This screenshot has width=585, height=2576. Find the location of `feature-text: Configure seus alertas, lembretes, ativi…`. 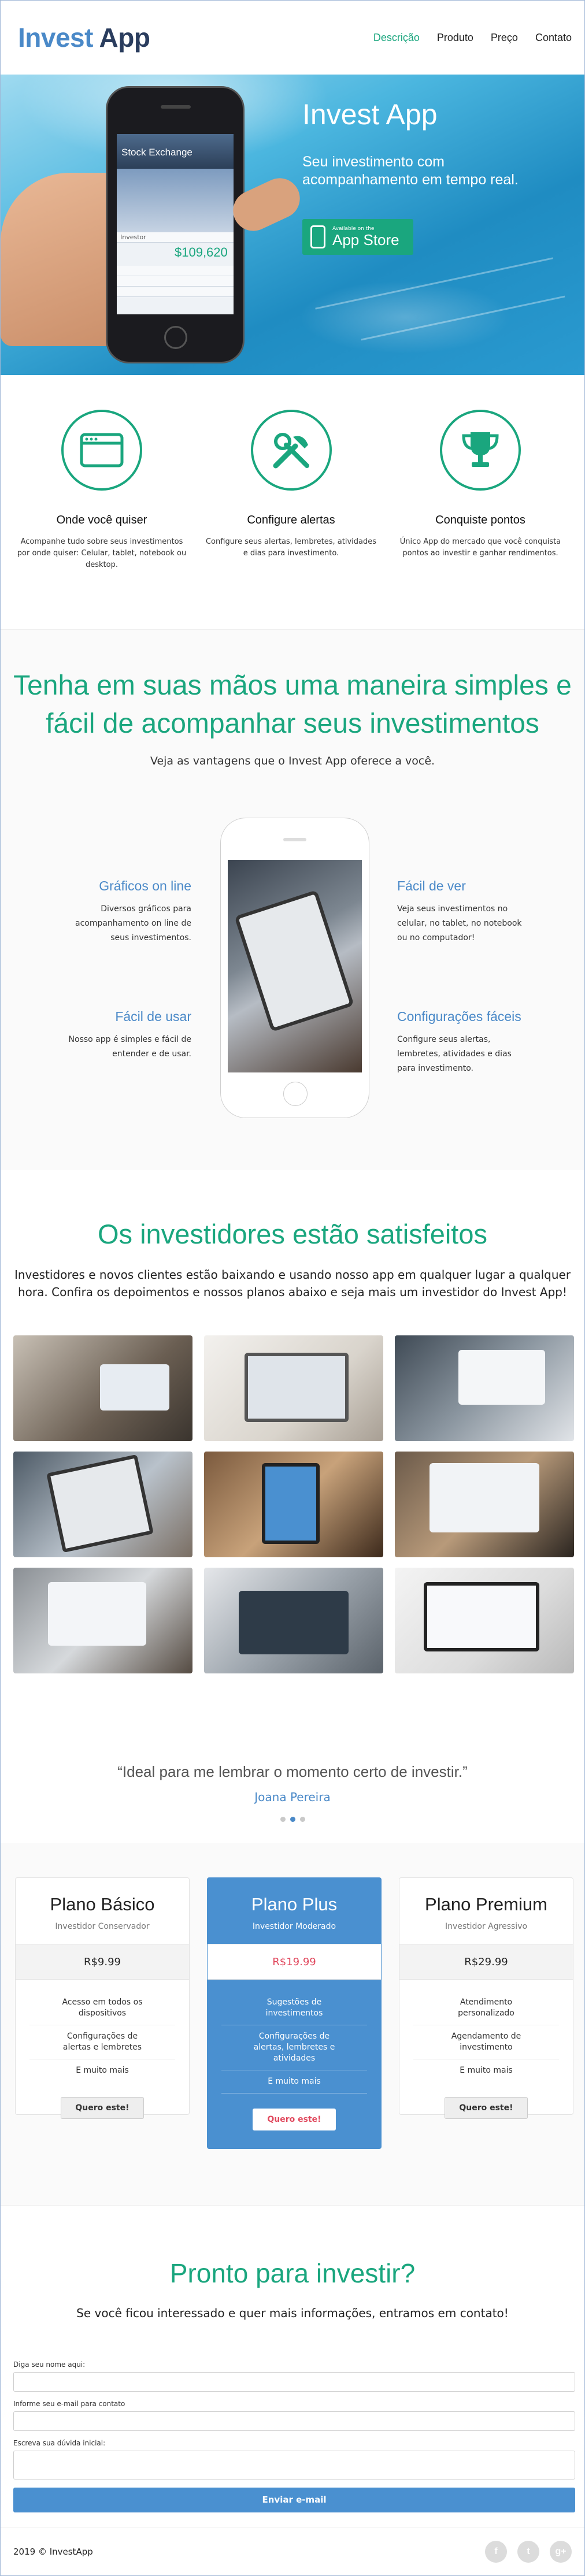

feature-text: Configure seus alertas, lembretes, ativi… is located at coordinates (290, 547).